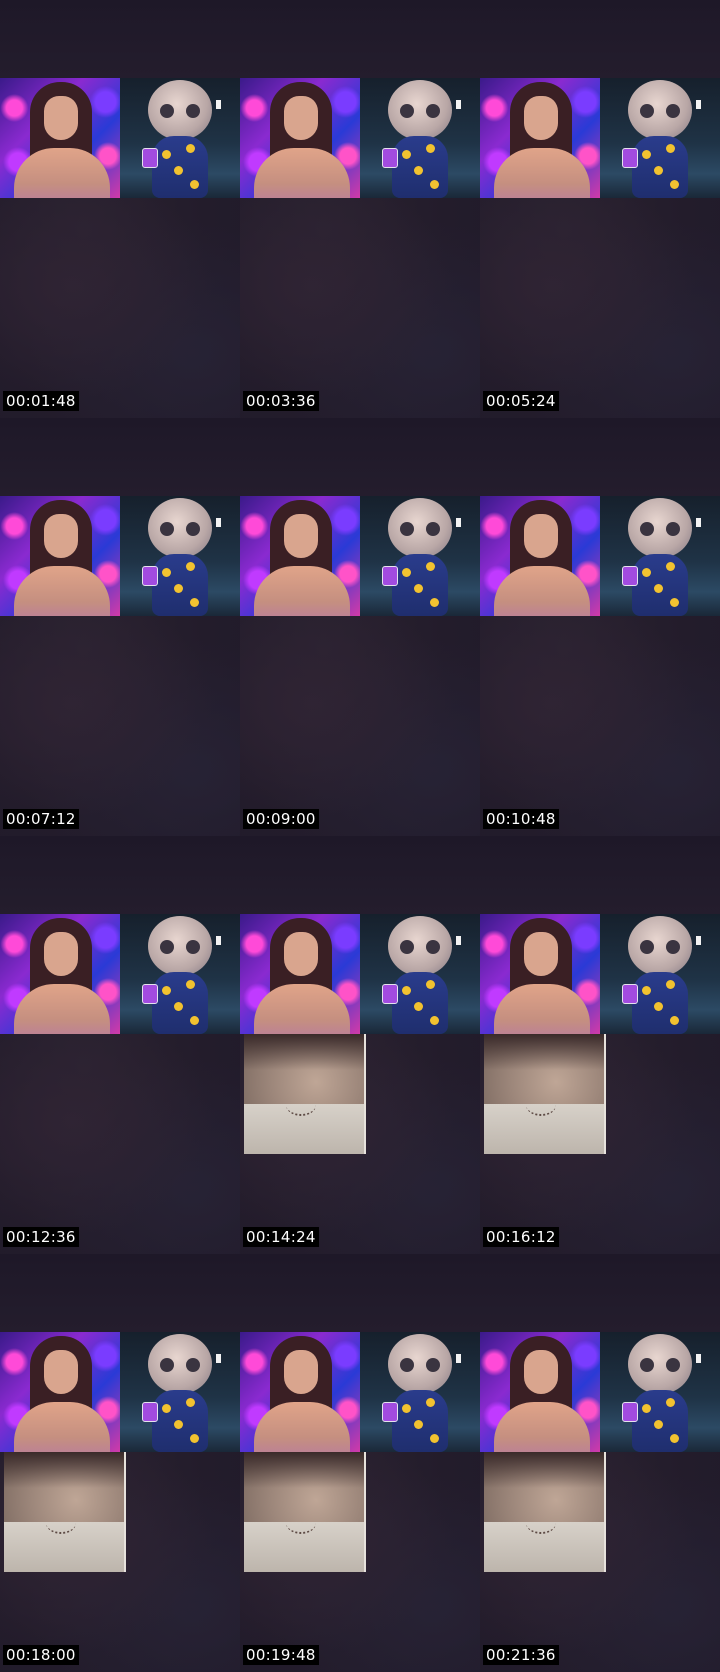 The image size is (720, 1672). I want to click on timestamp-label: 00:01:48, so click(41, 401).